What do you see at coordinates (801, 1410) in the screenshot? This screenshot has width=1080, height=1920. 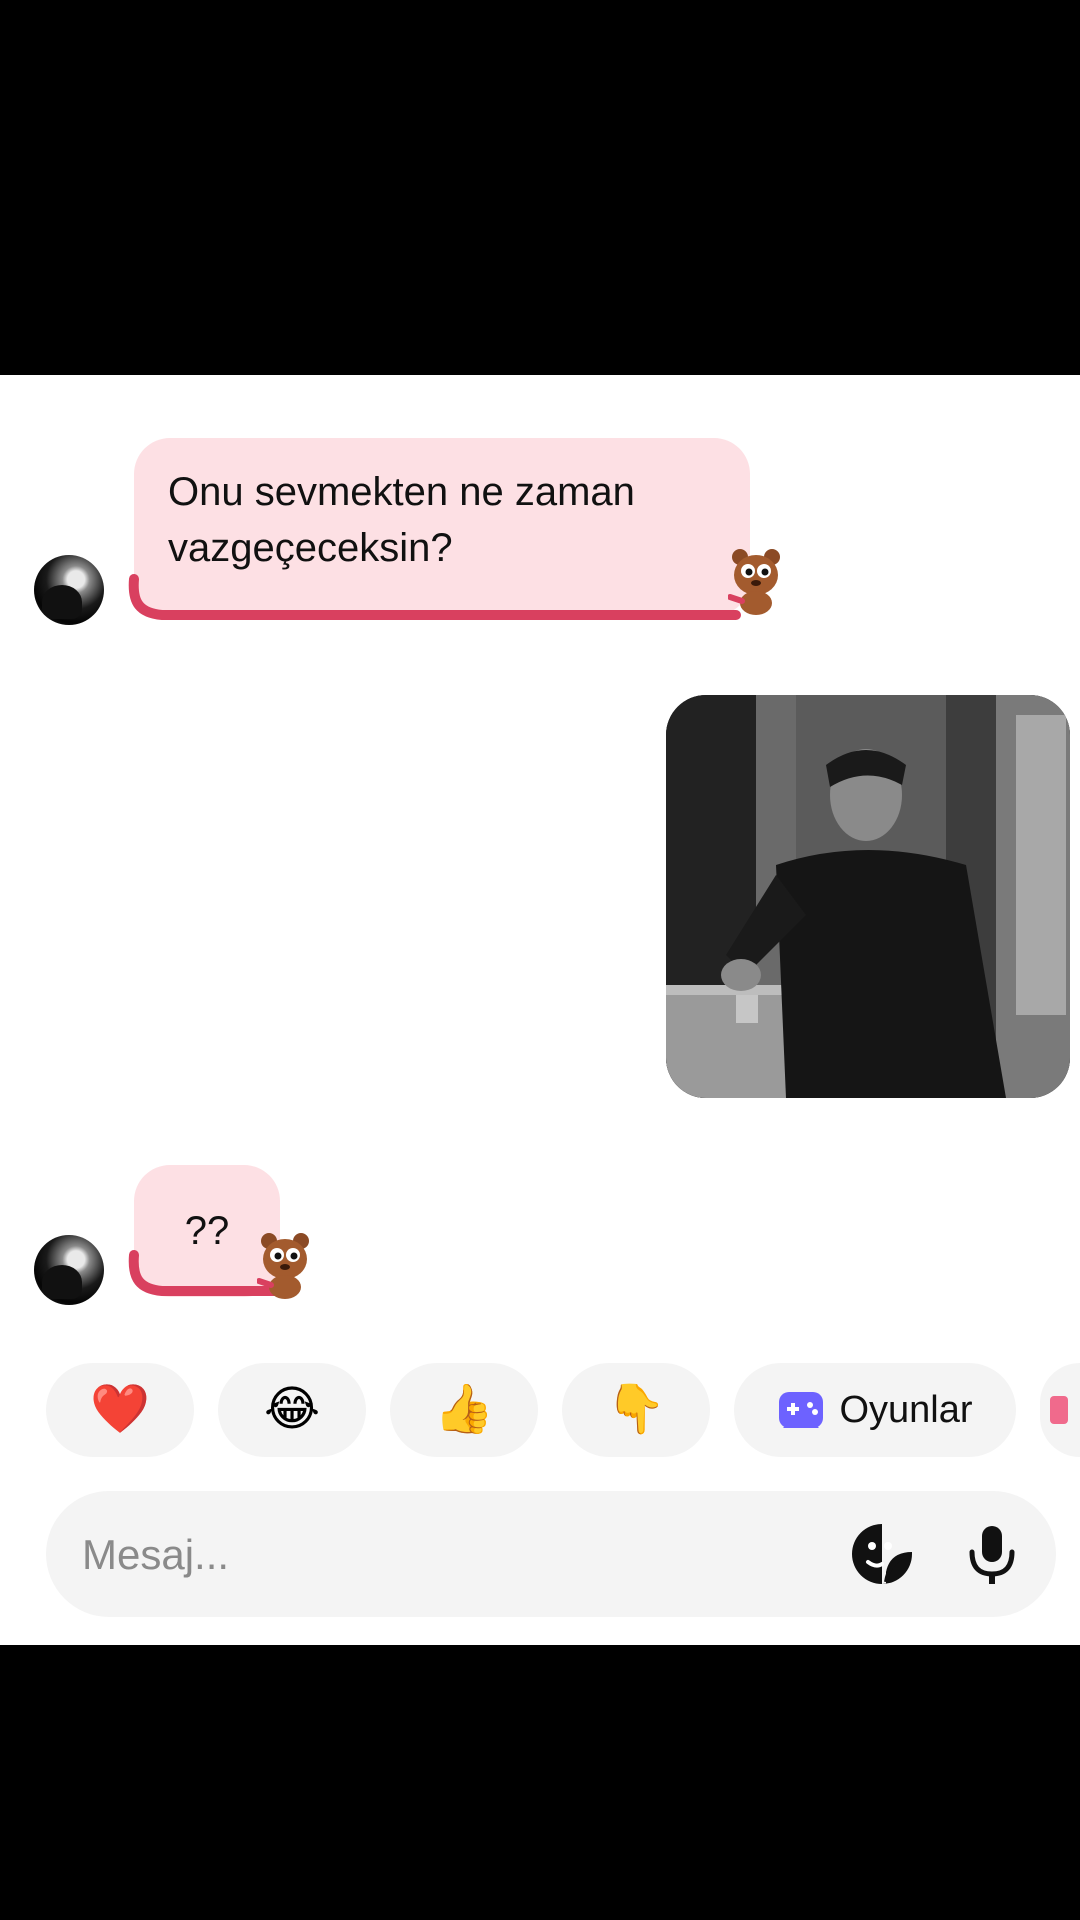 I see `gamepad-icon` at bounding box center [801, 1410].